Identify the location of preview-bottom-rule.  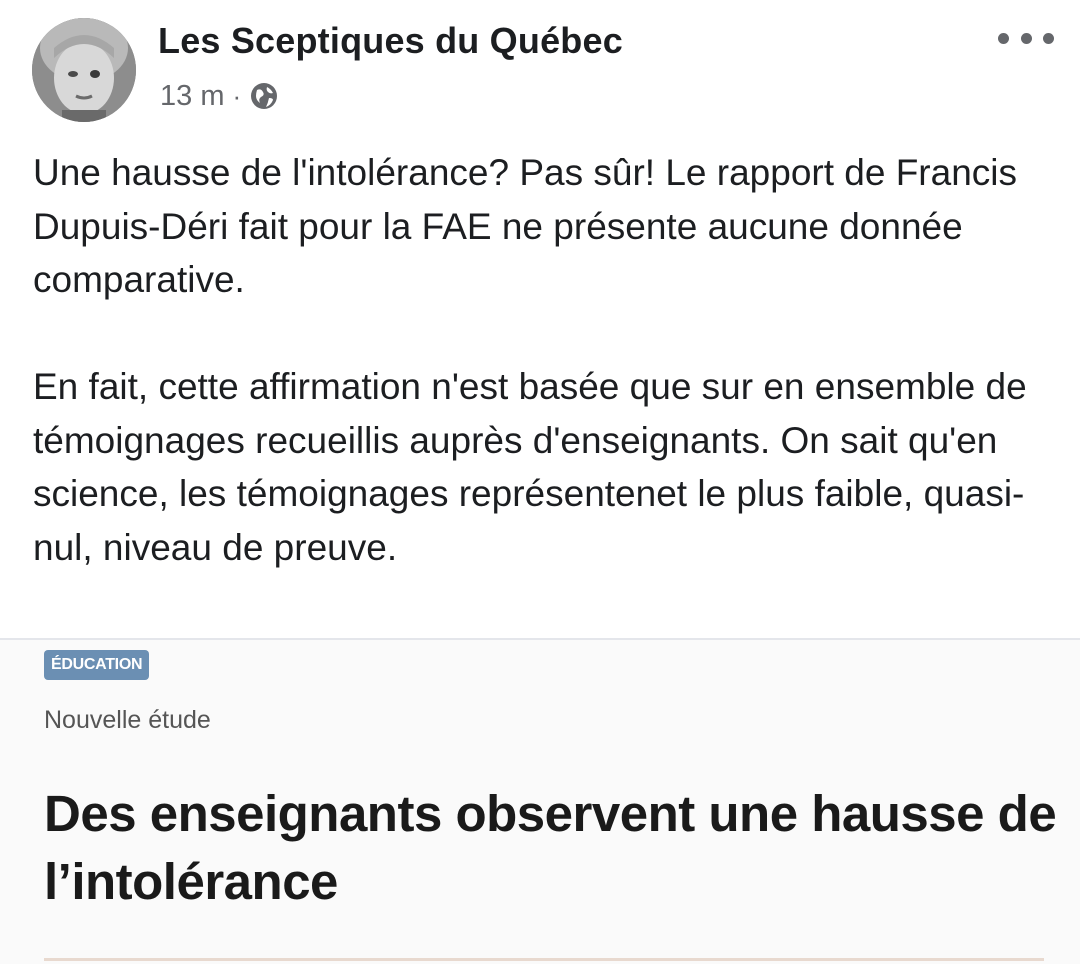
(544, 959).